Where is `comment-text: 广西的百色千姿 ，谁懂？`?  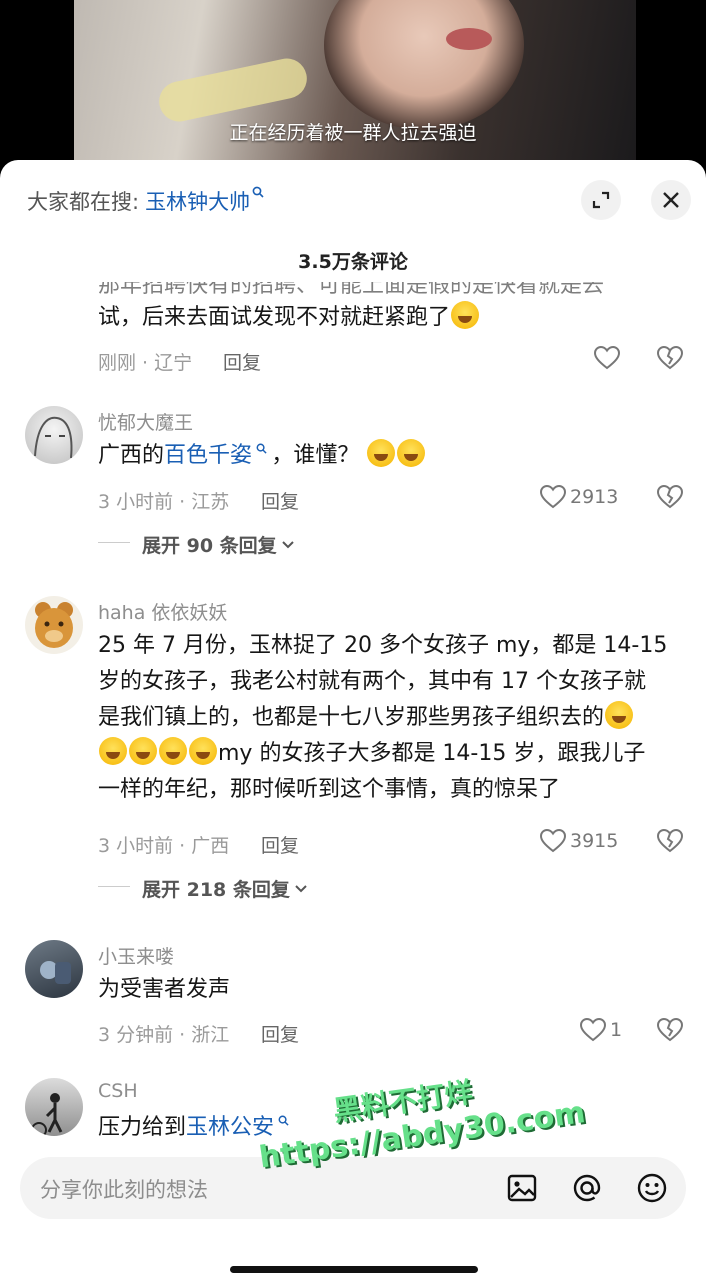
comment-text: 广西的百色千姿 ，谁懂？ is located at coordinates (393, 457).